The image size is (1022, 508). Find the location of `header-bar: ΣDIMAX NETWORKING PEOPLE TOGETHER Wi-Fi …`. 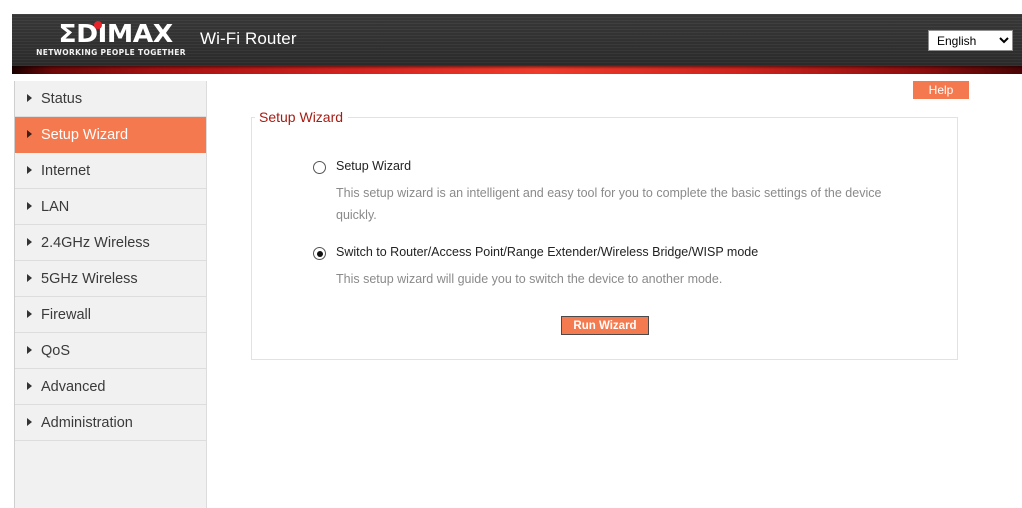

header-bar: ΣDIMAX NETWORKING PEOPLE TOGETHER Wi-Fi … is located at coordinates (517, 40).